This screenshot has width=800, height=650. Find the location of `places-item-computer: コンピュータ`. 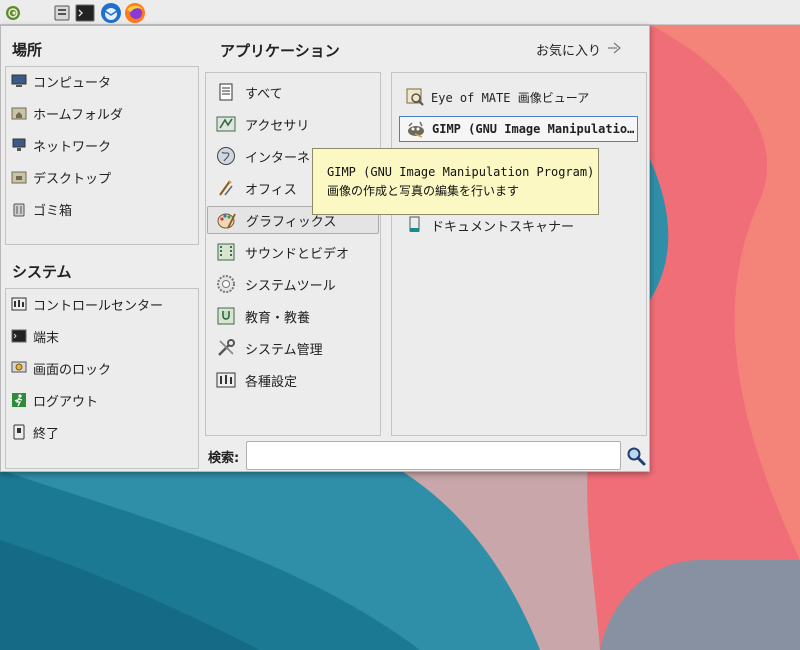

places-item-computer: コンピュータ is located at coordinates (61, 81).